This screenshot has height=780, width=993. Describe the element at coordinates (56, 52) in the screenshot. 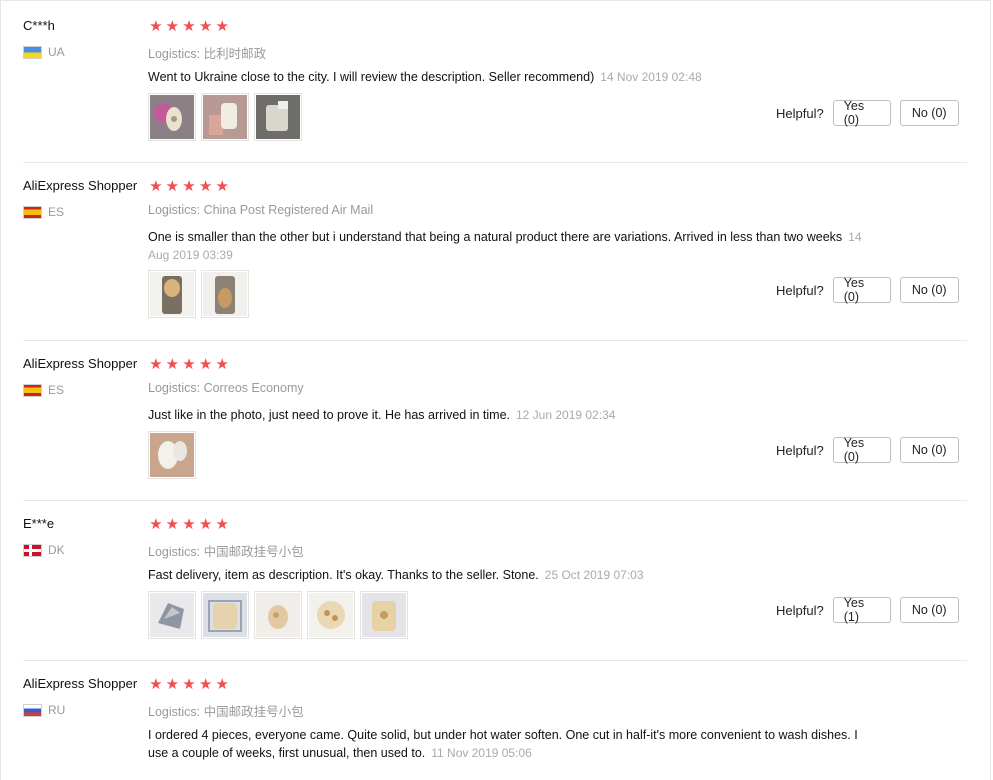

I see `country-code: UA` at that location.